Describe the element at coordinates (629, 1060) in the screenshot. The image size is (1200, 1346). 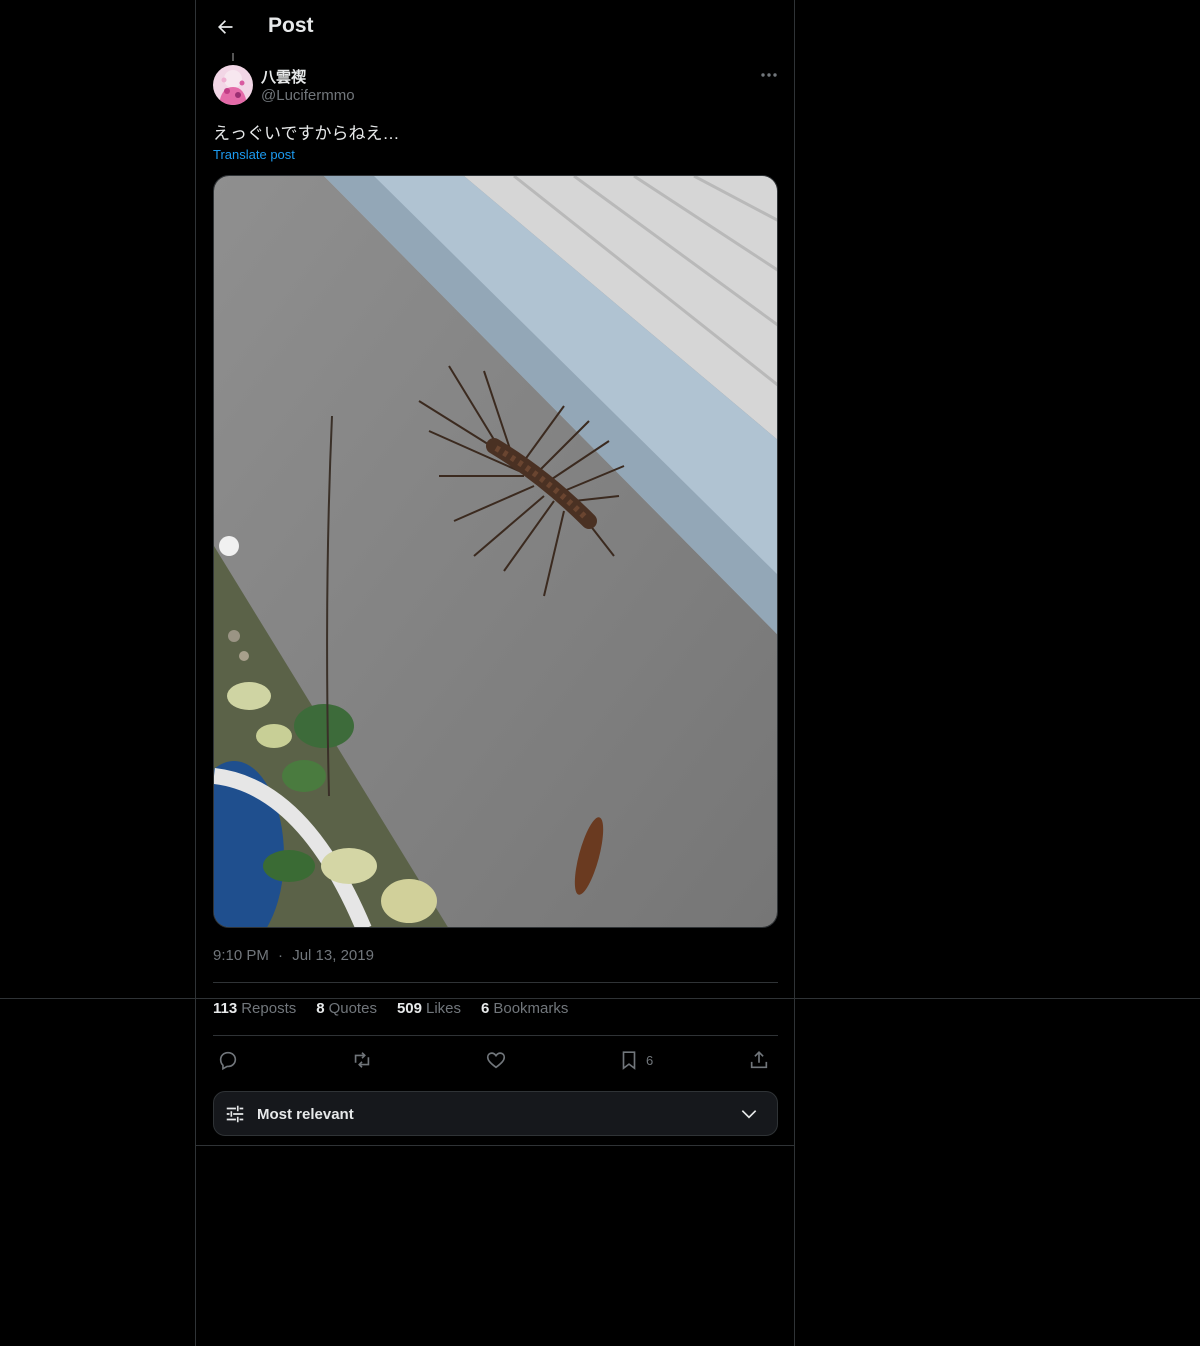
I see `bookmark-icon` at that location.